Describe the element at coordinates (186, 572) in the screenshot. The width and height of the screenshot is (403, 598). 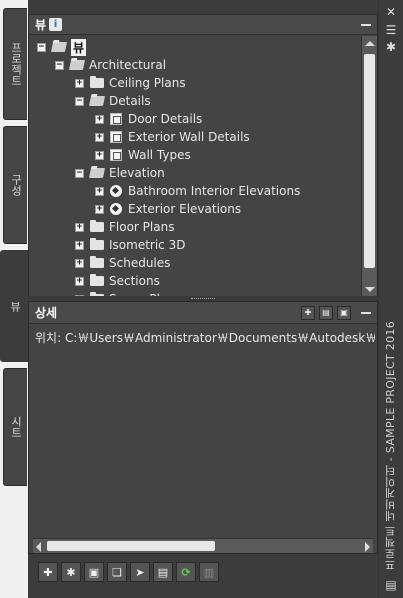
I see `refresh-button: ⟳` at that location.